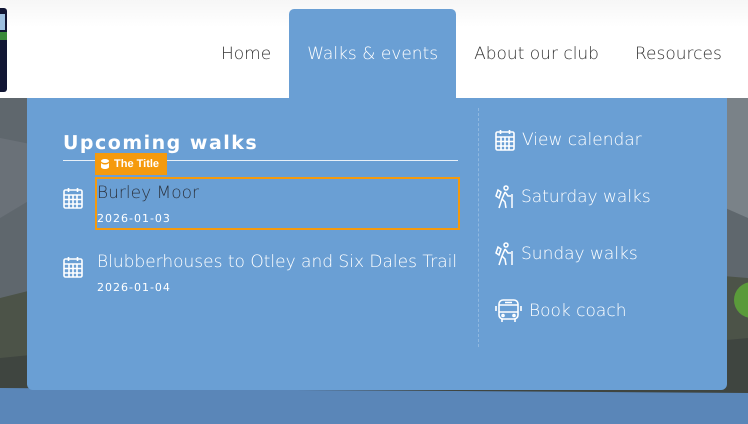 The image size is (748, 424). I want to click on nav-link: Resources, so click(678, 53).